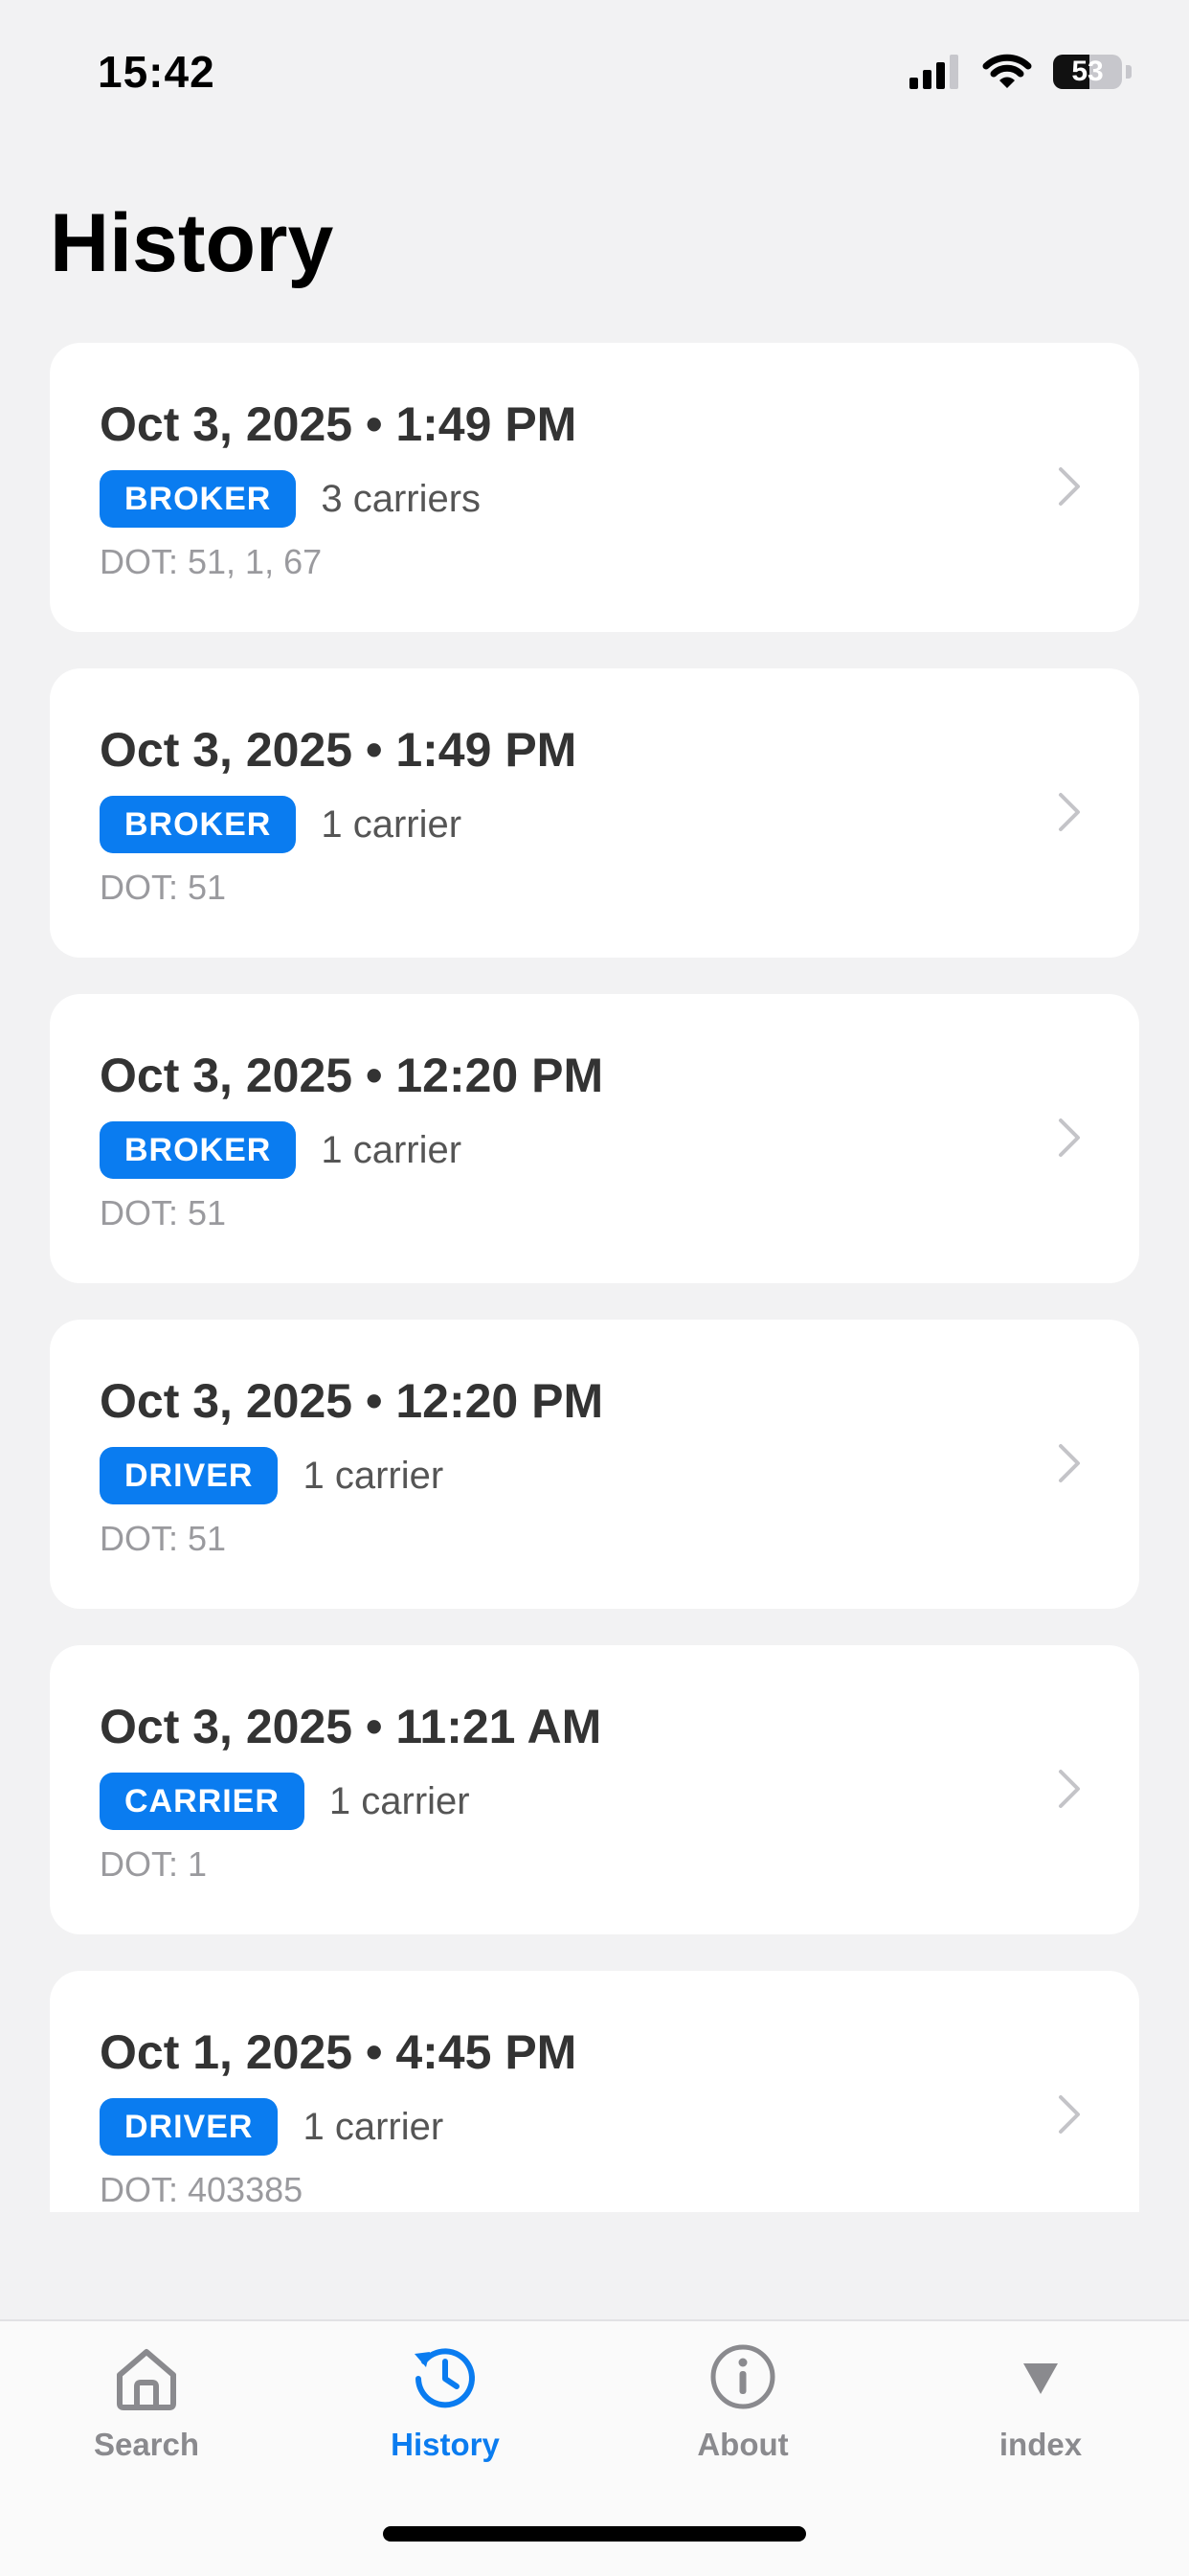  Describe the element at coordinates (338, 2052) in the screenshot. I see `history-date: Oct 1, 2025 • 4:45 PM` at that location.